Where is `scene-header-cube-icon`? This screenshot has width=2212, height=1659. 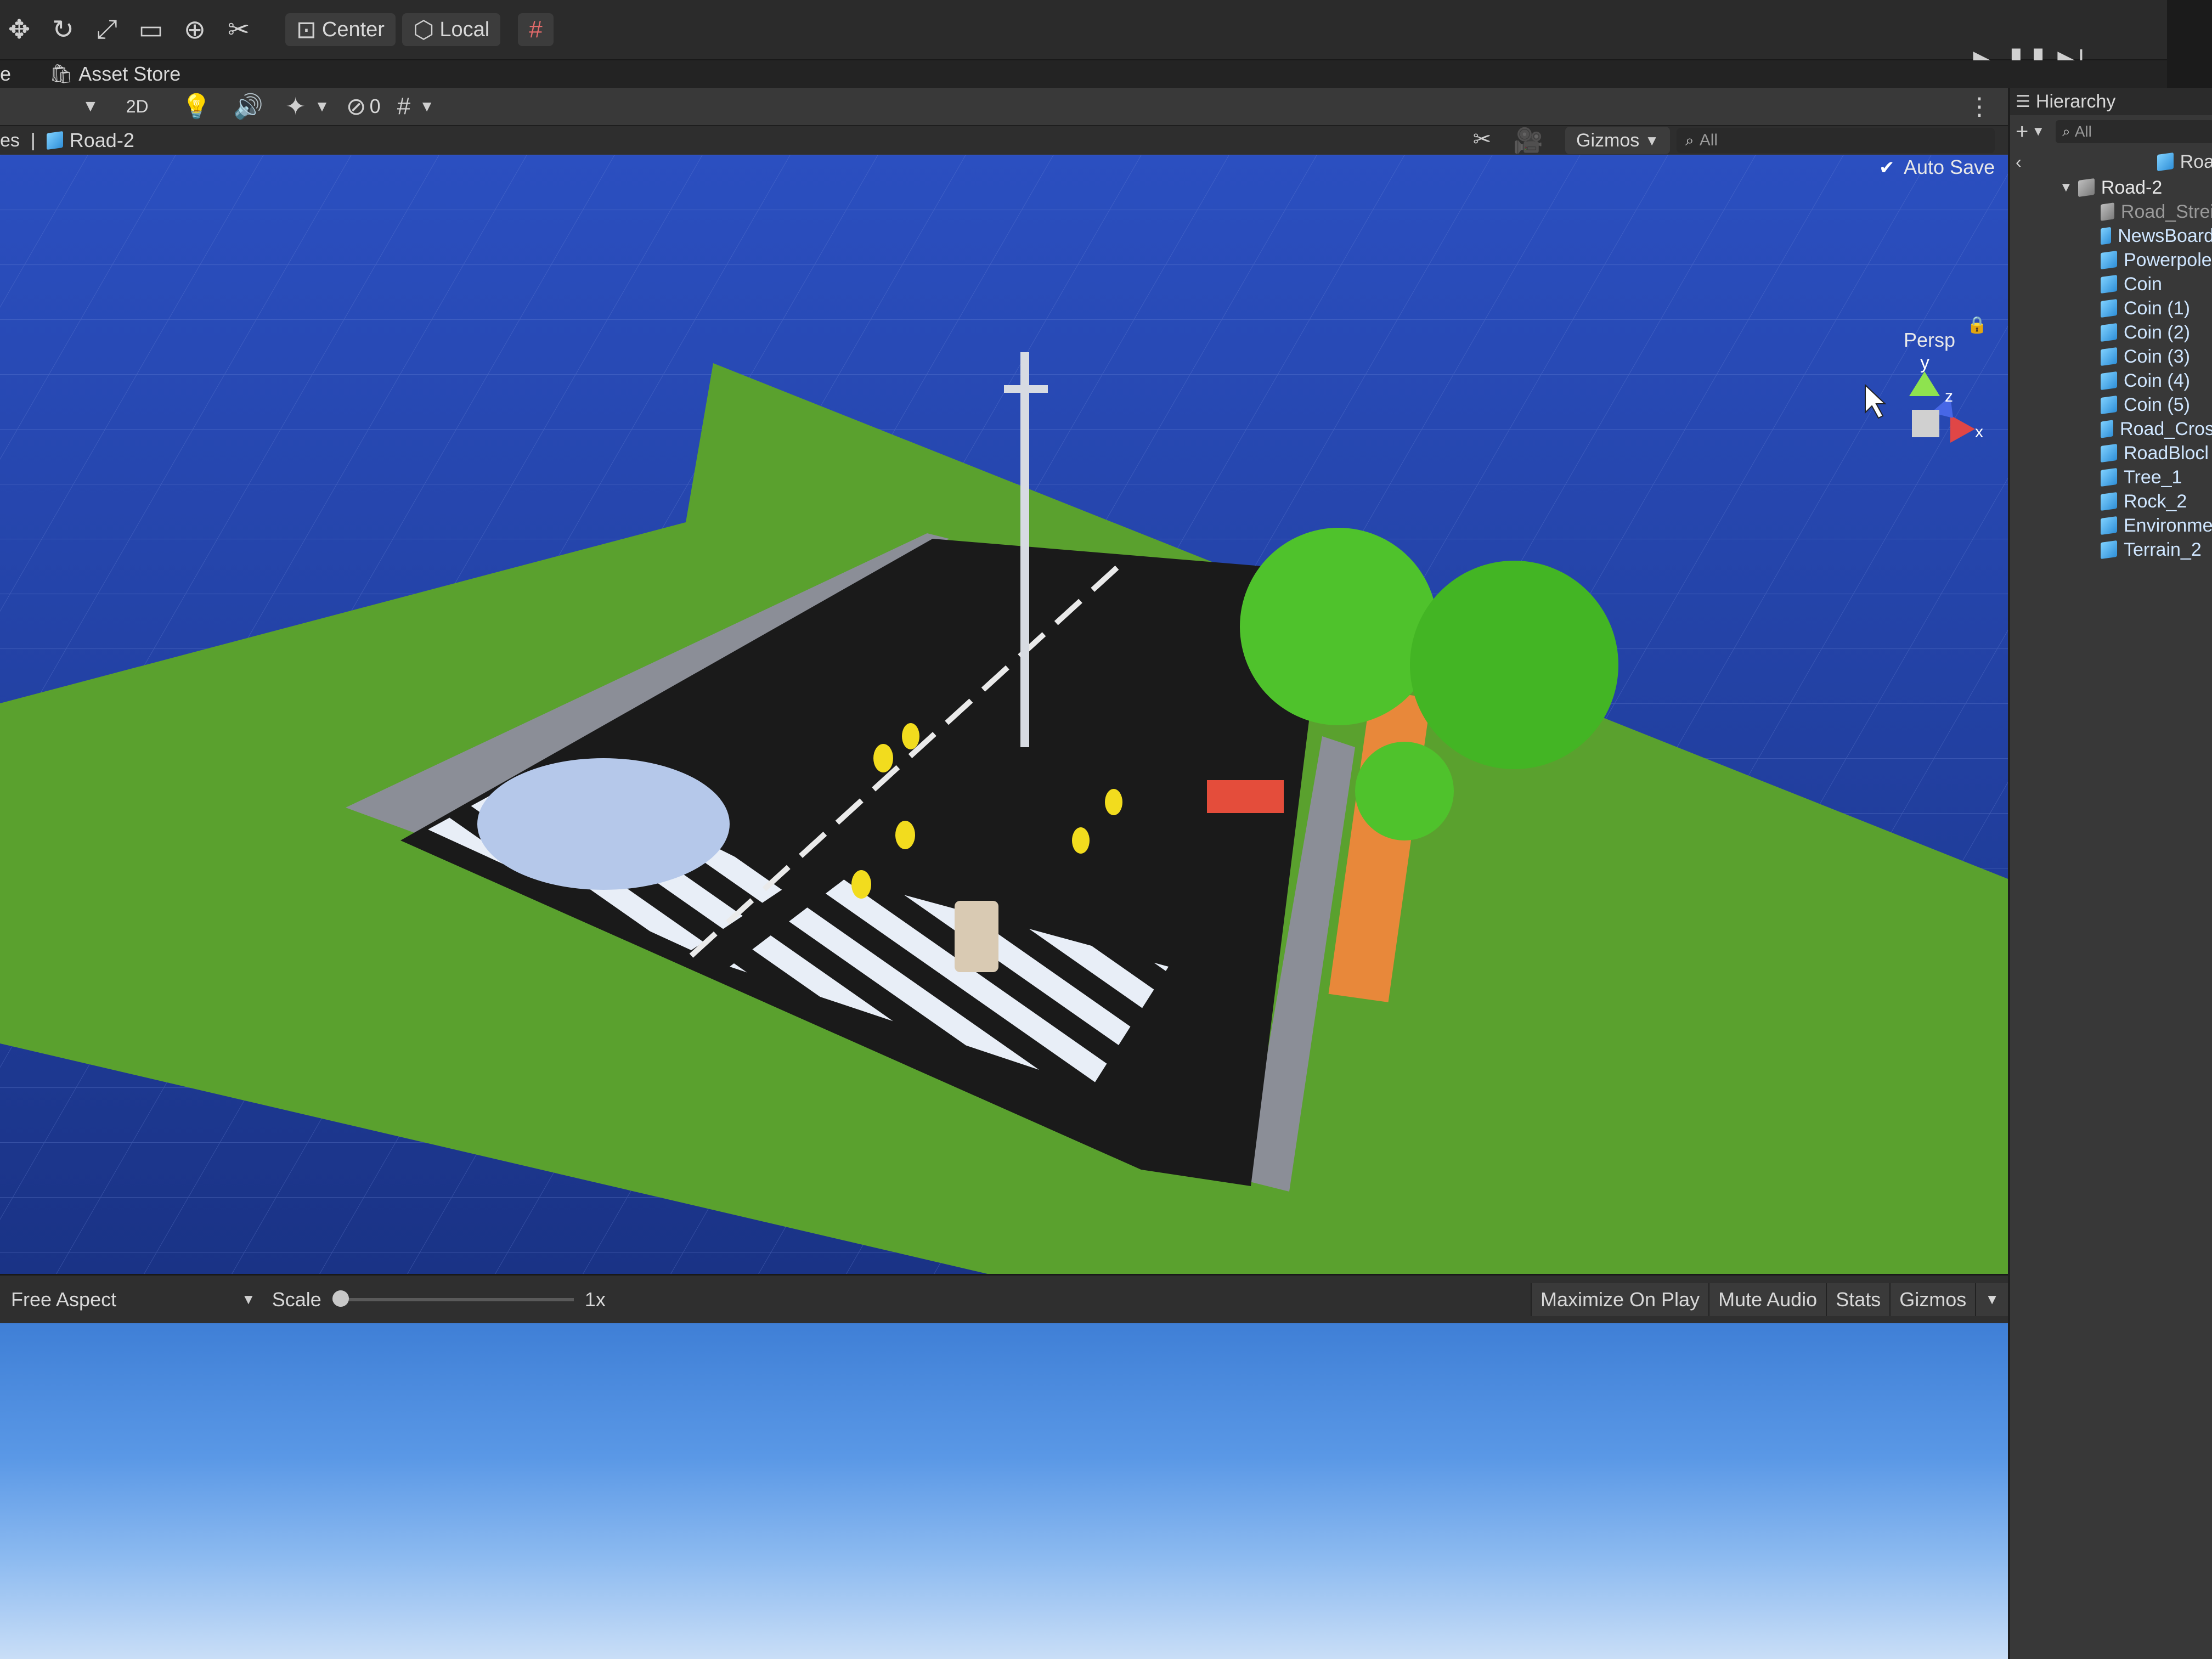 scene-header-cube-icon is located at coordinates (2165, 162).